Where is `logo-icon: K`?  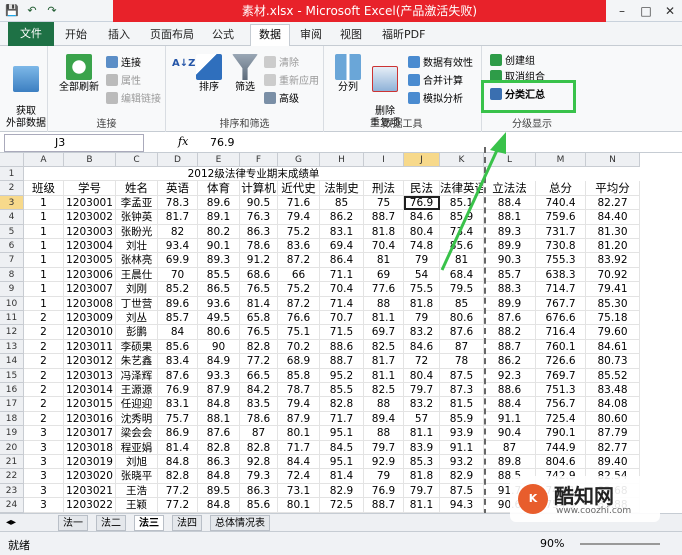 logo-icon: K is located at coordinates (533, 499).